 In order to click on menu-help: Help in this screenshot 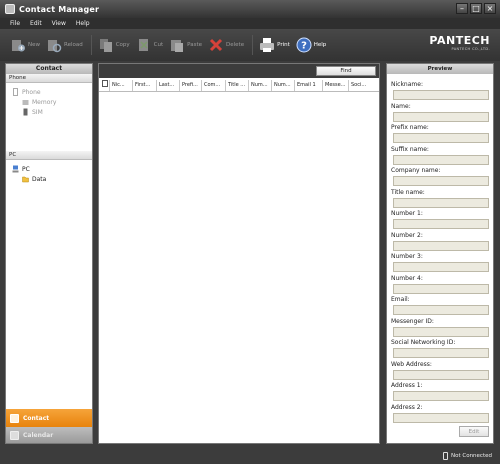, I will do `click(83, 23)`.